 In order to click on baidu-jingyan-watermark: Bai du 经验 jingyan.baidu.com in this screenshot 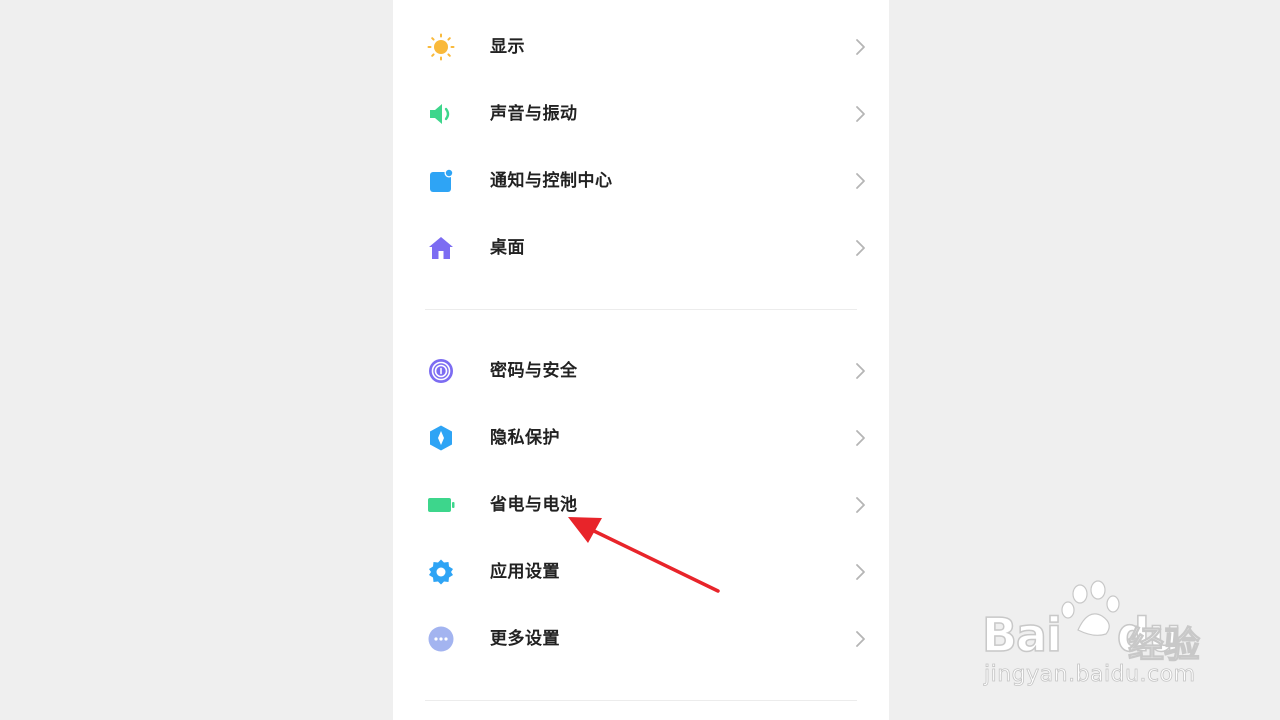, I will do `click(1098, 638)`.